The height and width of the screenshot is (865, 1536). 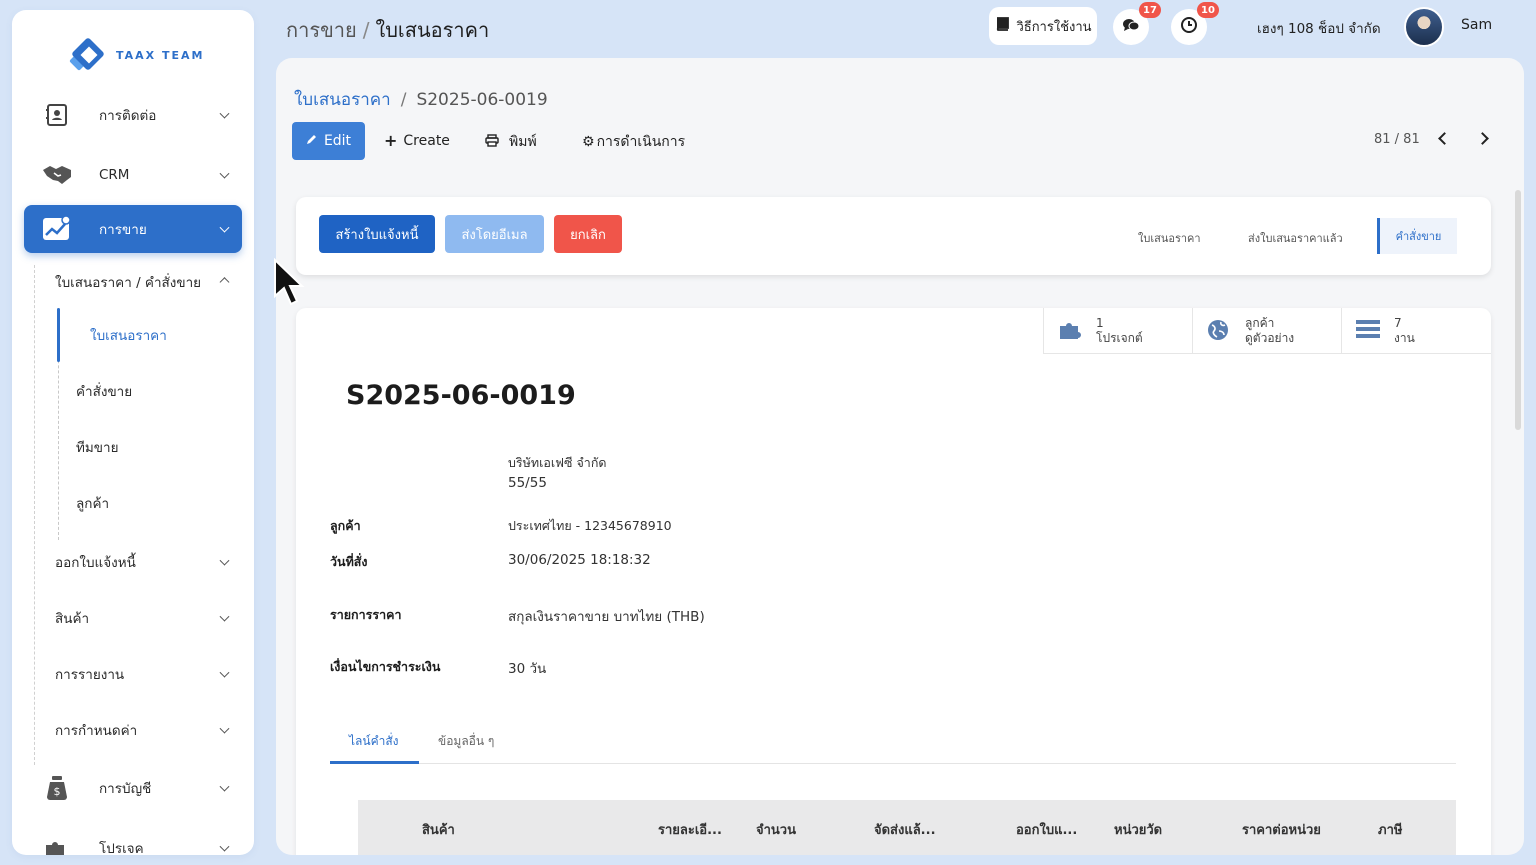 I want to click on action-label: การดำเนินการ, so click(x=641, y=142).